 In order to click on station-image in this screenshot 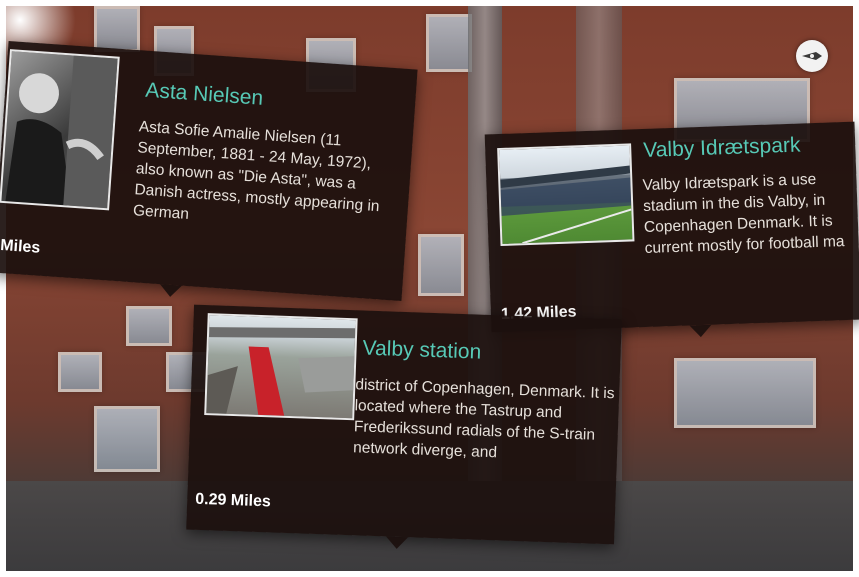, I will do `click(281, 371)`.